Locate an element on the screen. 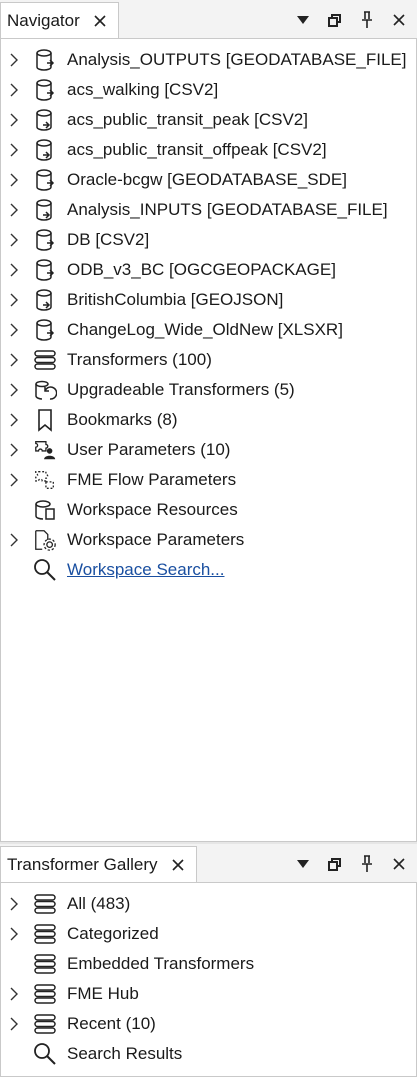 The height and width of the screenshot is (1077, 417). navigator-title: Navigator is located at coordinates (43, 20).